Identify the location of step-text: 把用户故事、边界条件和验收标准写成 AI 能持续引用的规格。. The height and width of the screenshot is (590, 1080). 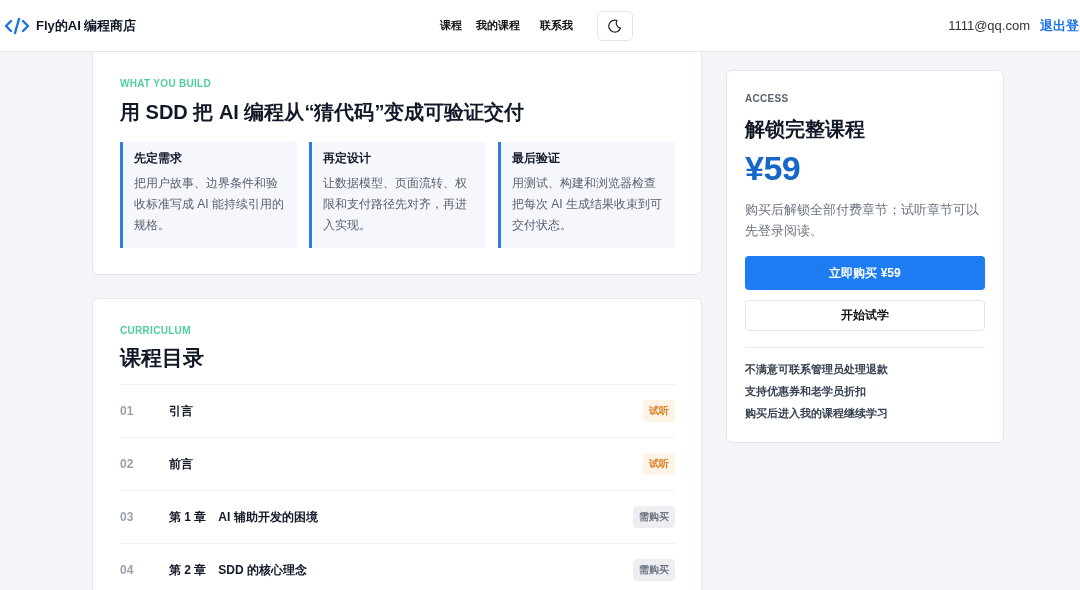
(209, 204).